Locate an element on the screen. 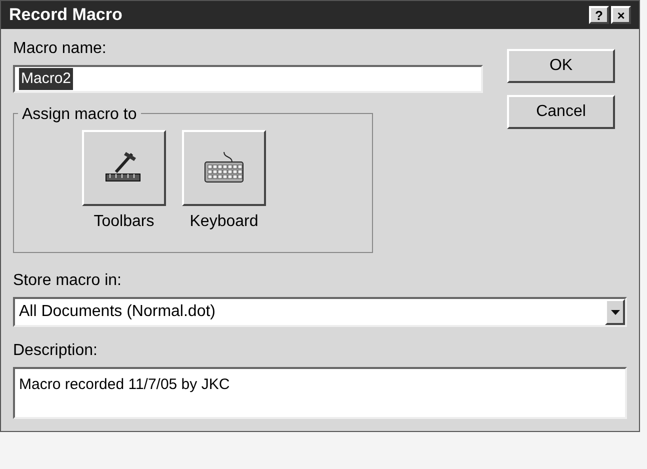  cancel-button: Cancel is located at coordinates (561, 112).